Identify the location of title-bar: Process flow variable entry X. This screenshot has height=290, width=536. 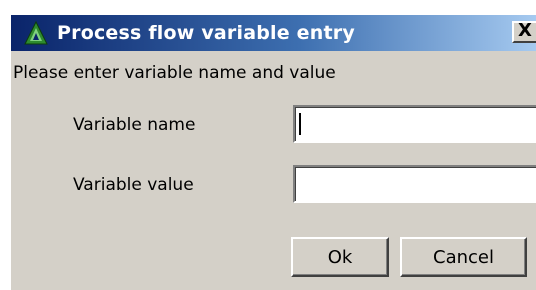
(273, 33).